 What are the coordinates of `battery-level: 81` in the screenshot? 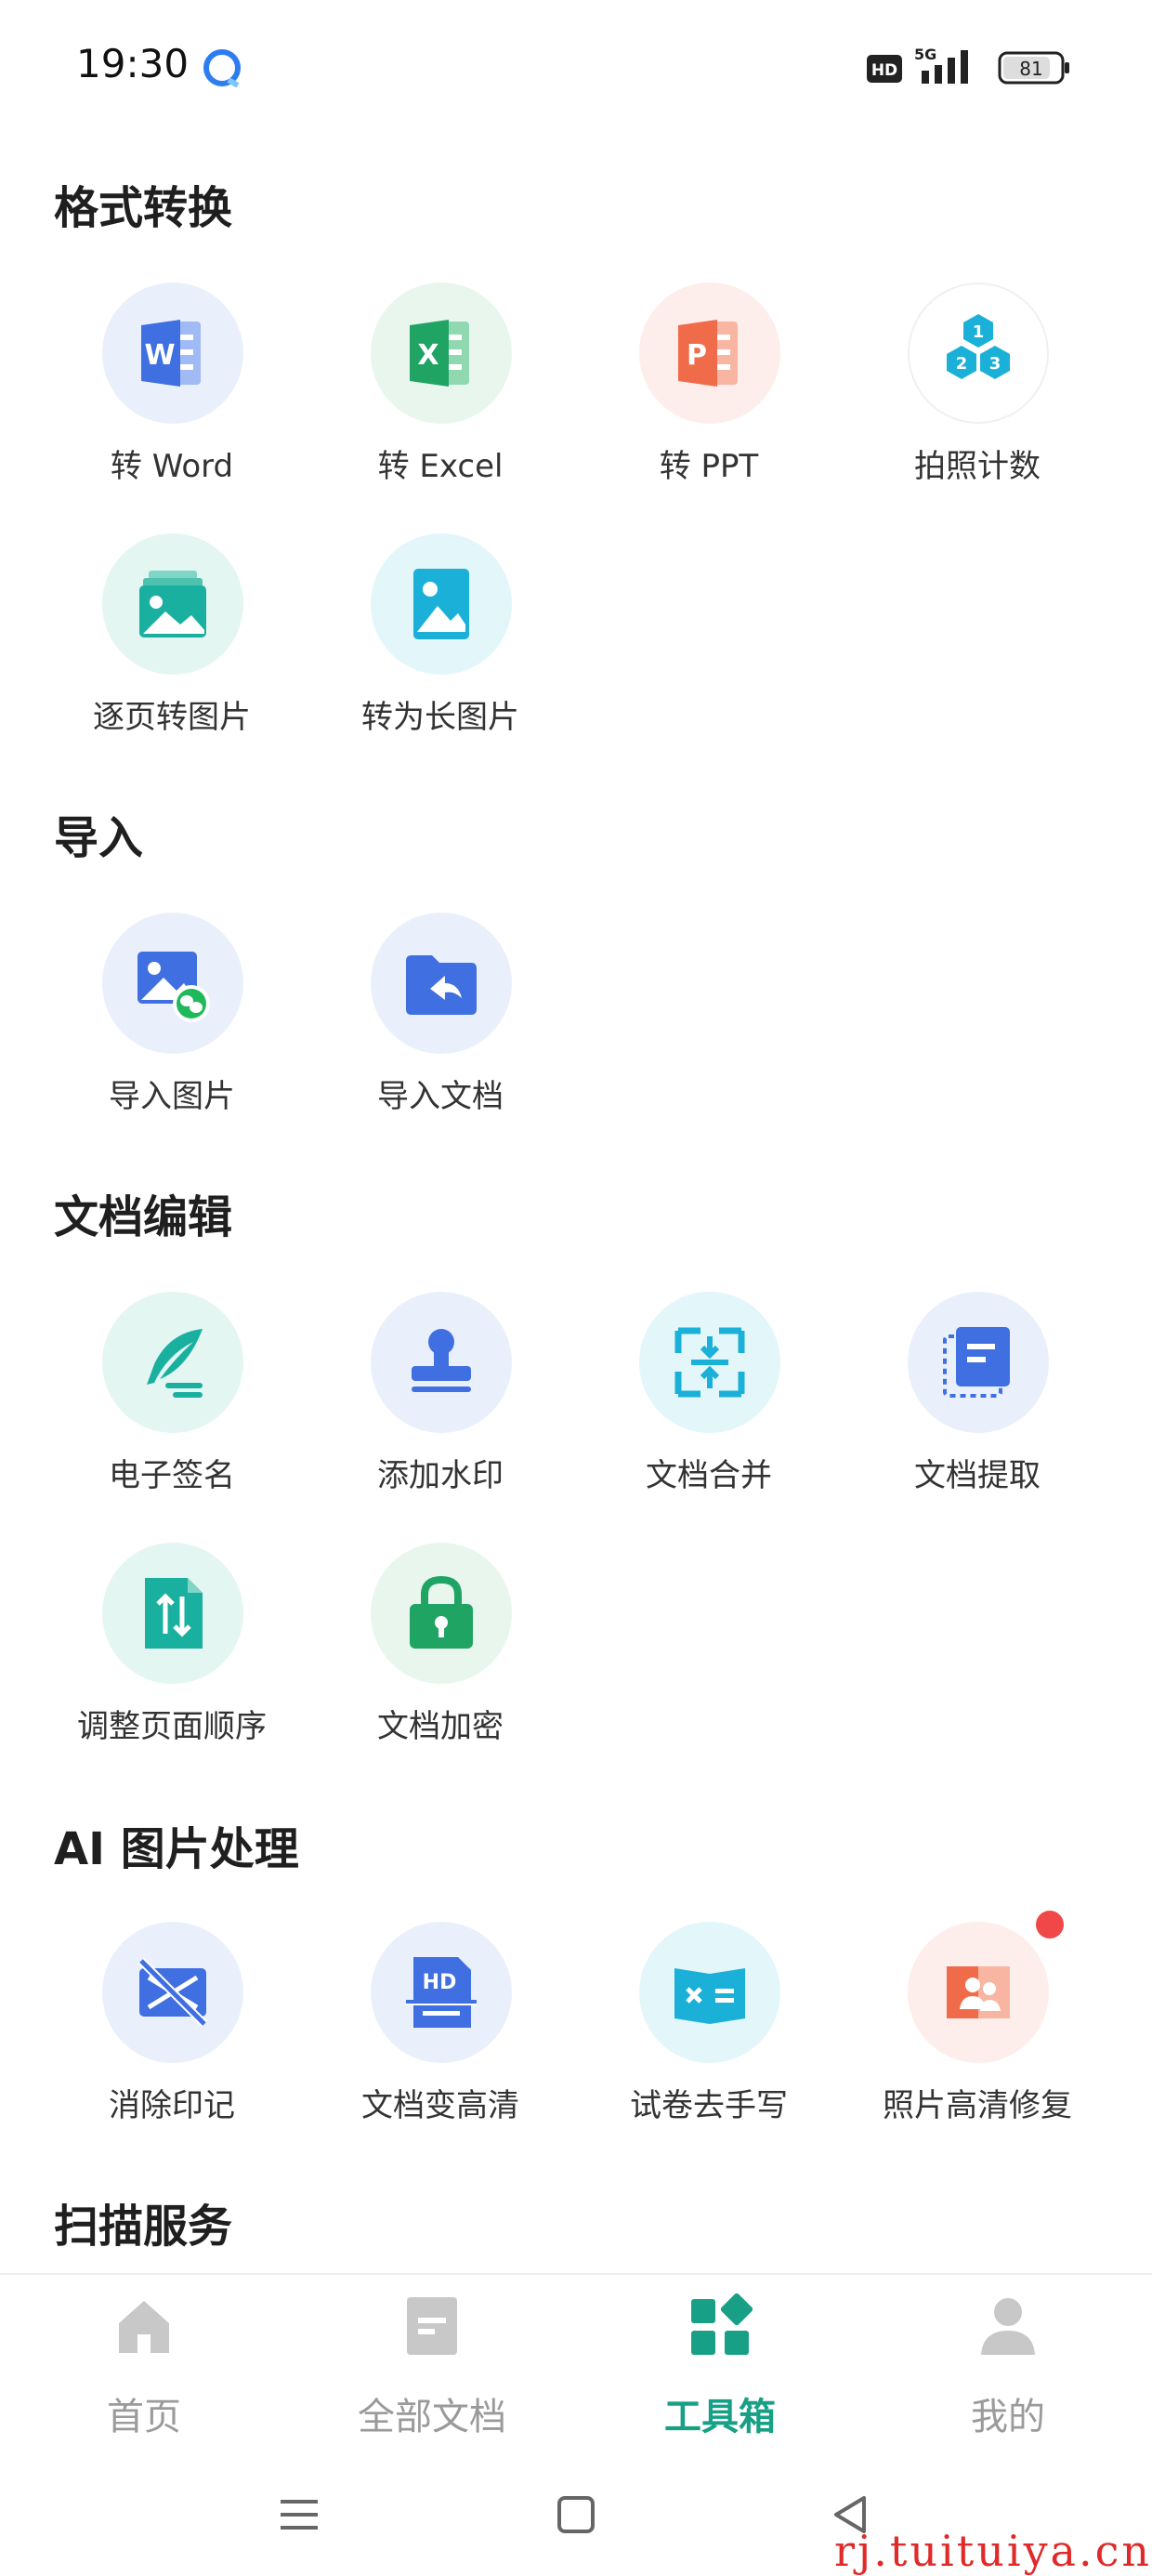 It's located at (1030, 69).